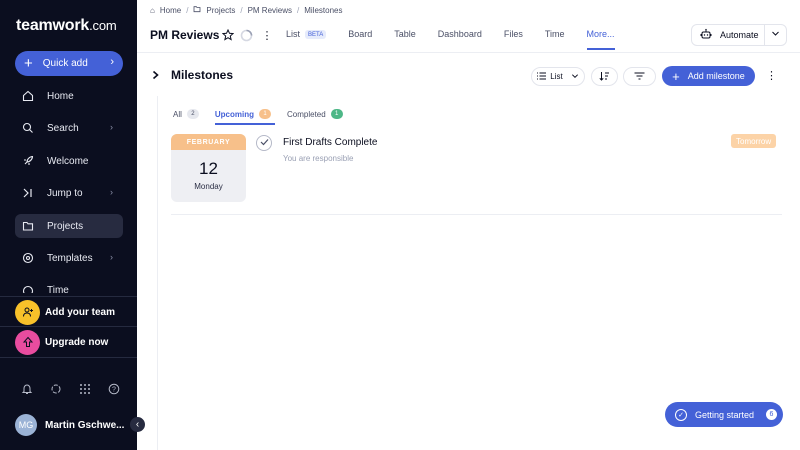 The width and height of the screenshot is (800, 450). I want to click on chat-icon, so click(55, 388).